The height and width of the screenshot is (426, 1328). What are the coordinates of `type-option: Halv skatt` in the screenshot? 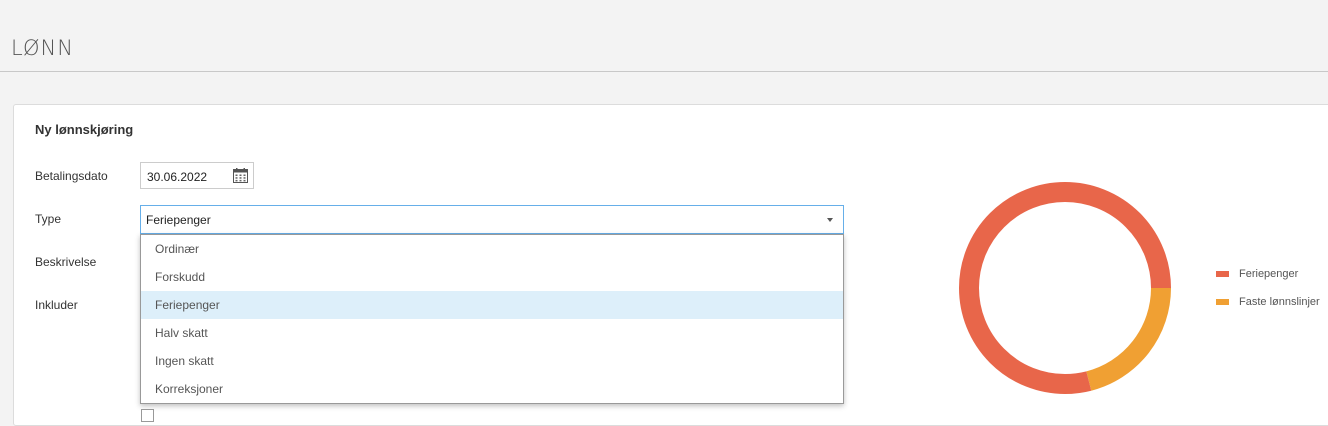 It's located at (492, 333).